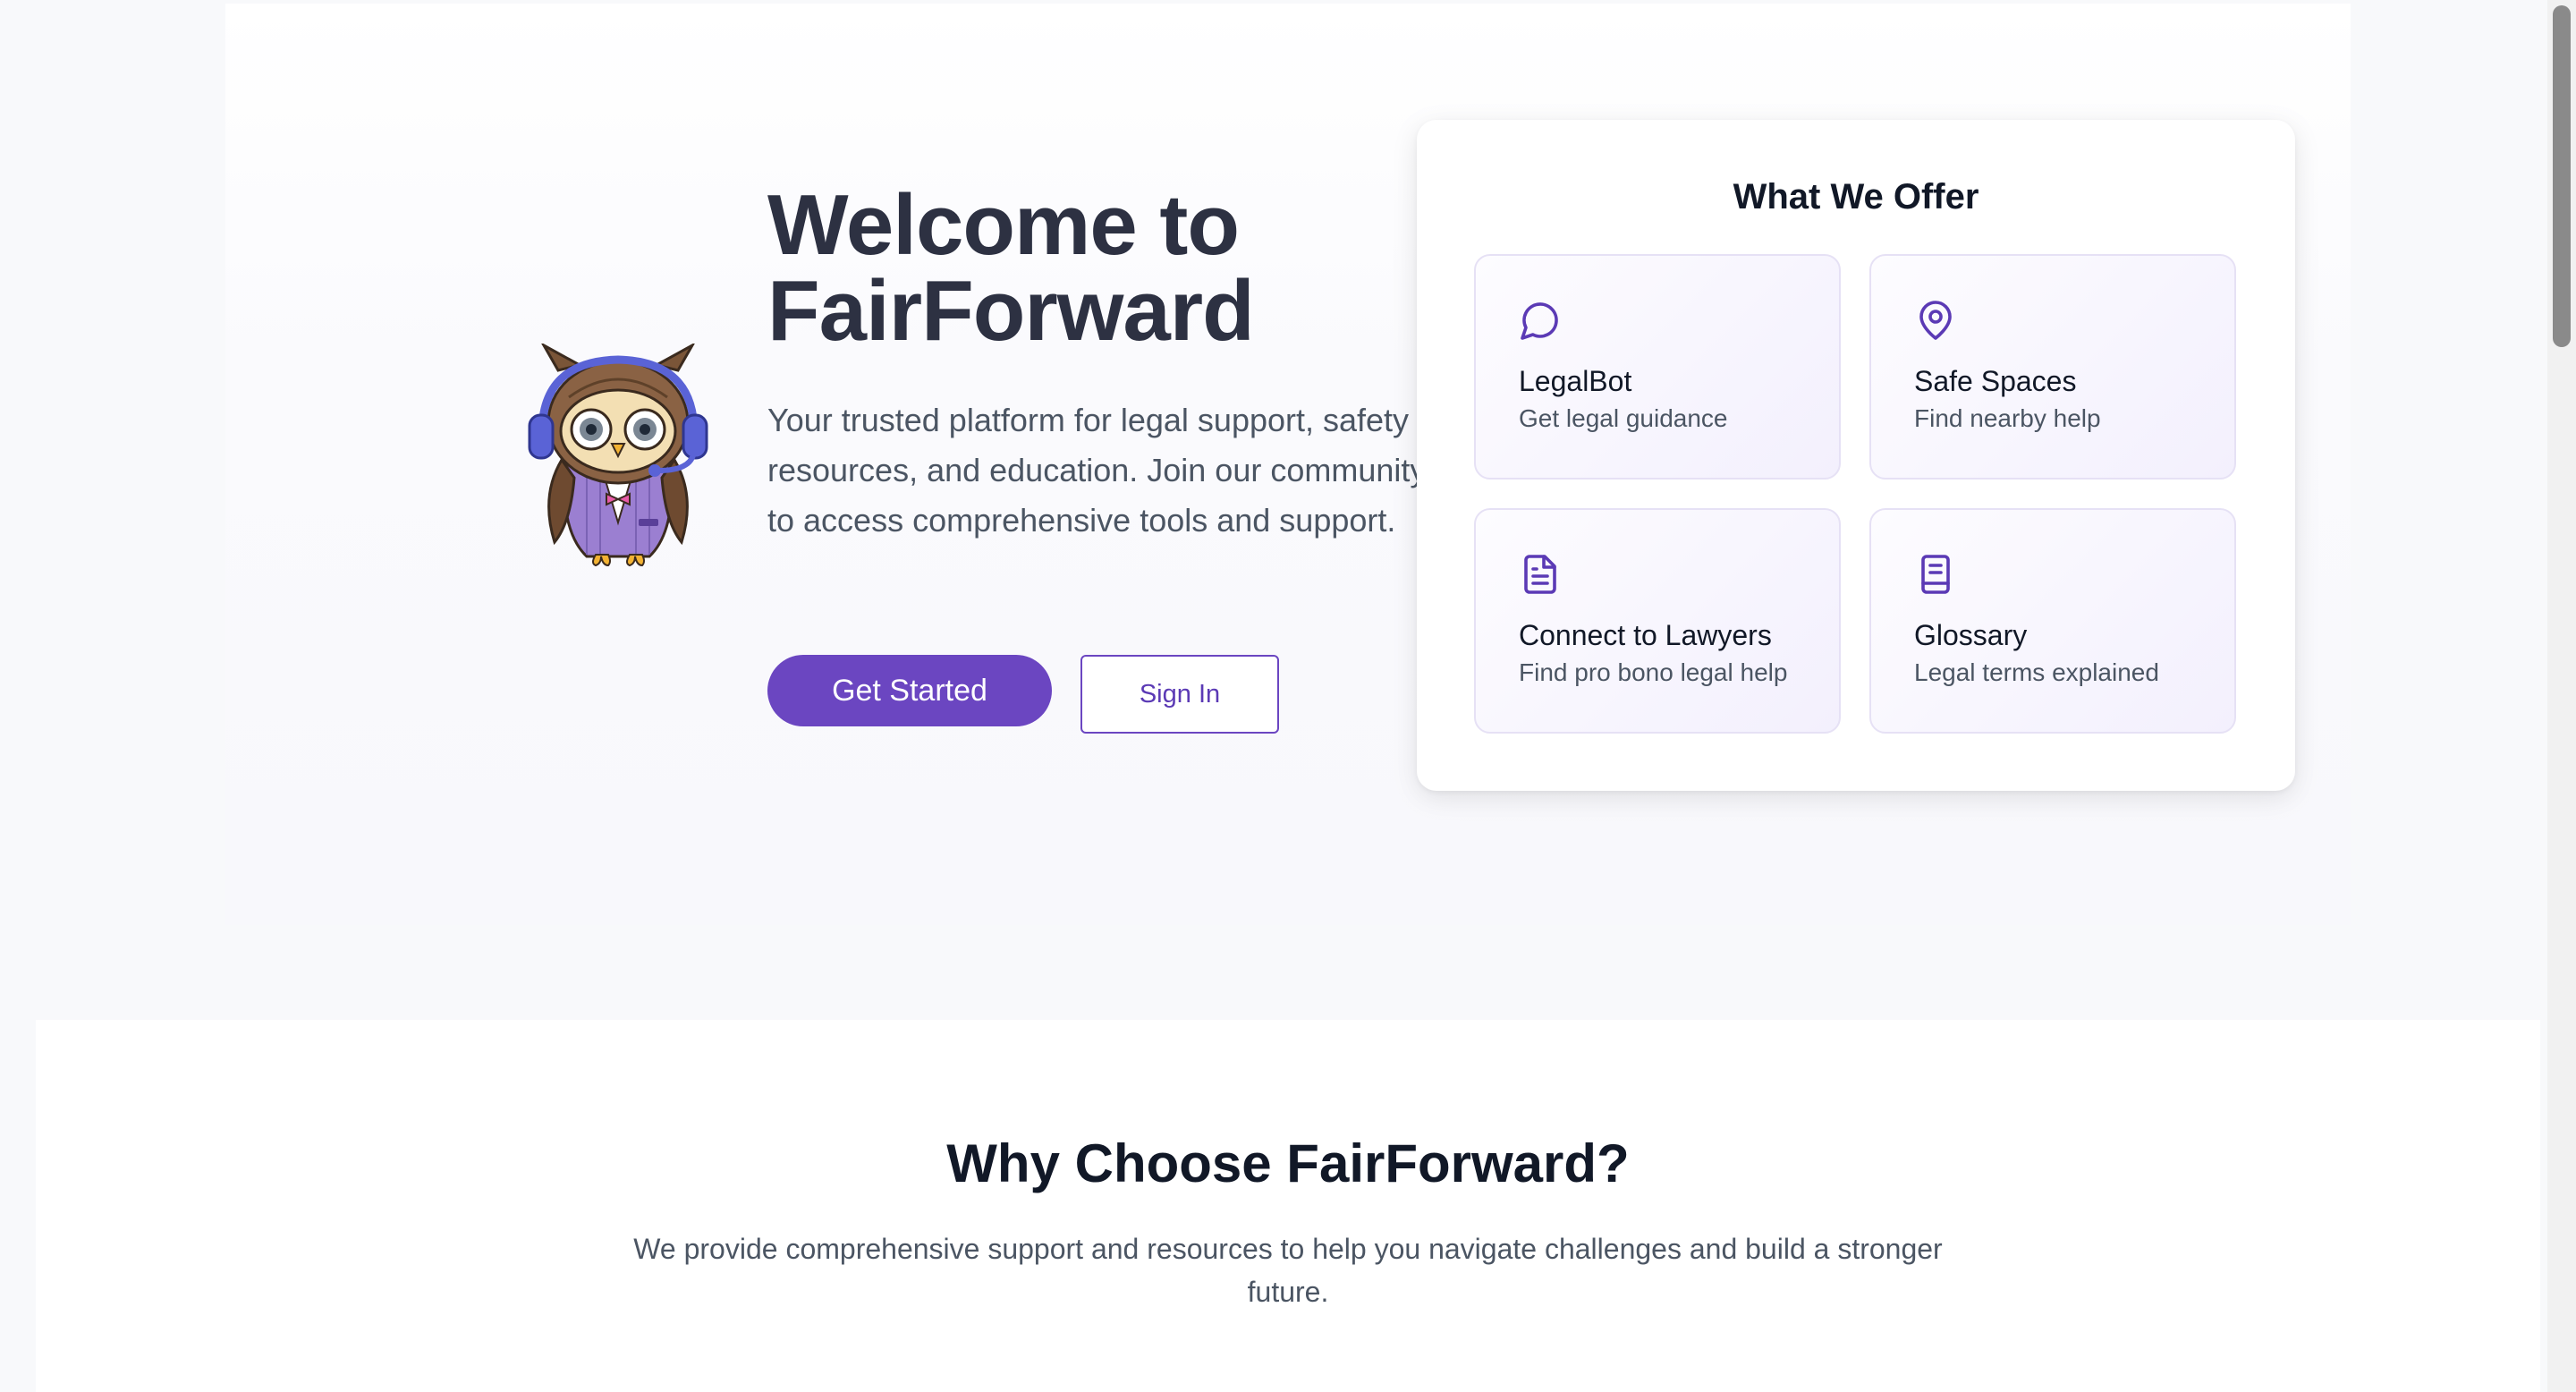  I want to click on hero-title: Welcome to FairForward, so click(1125, 268).